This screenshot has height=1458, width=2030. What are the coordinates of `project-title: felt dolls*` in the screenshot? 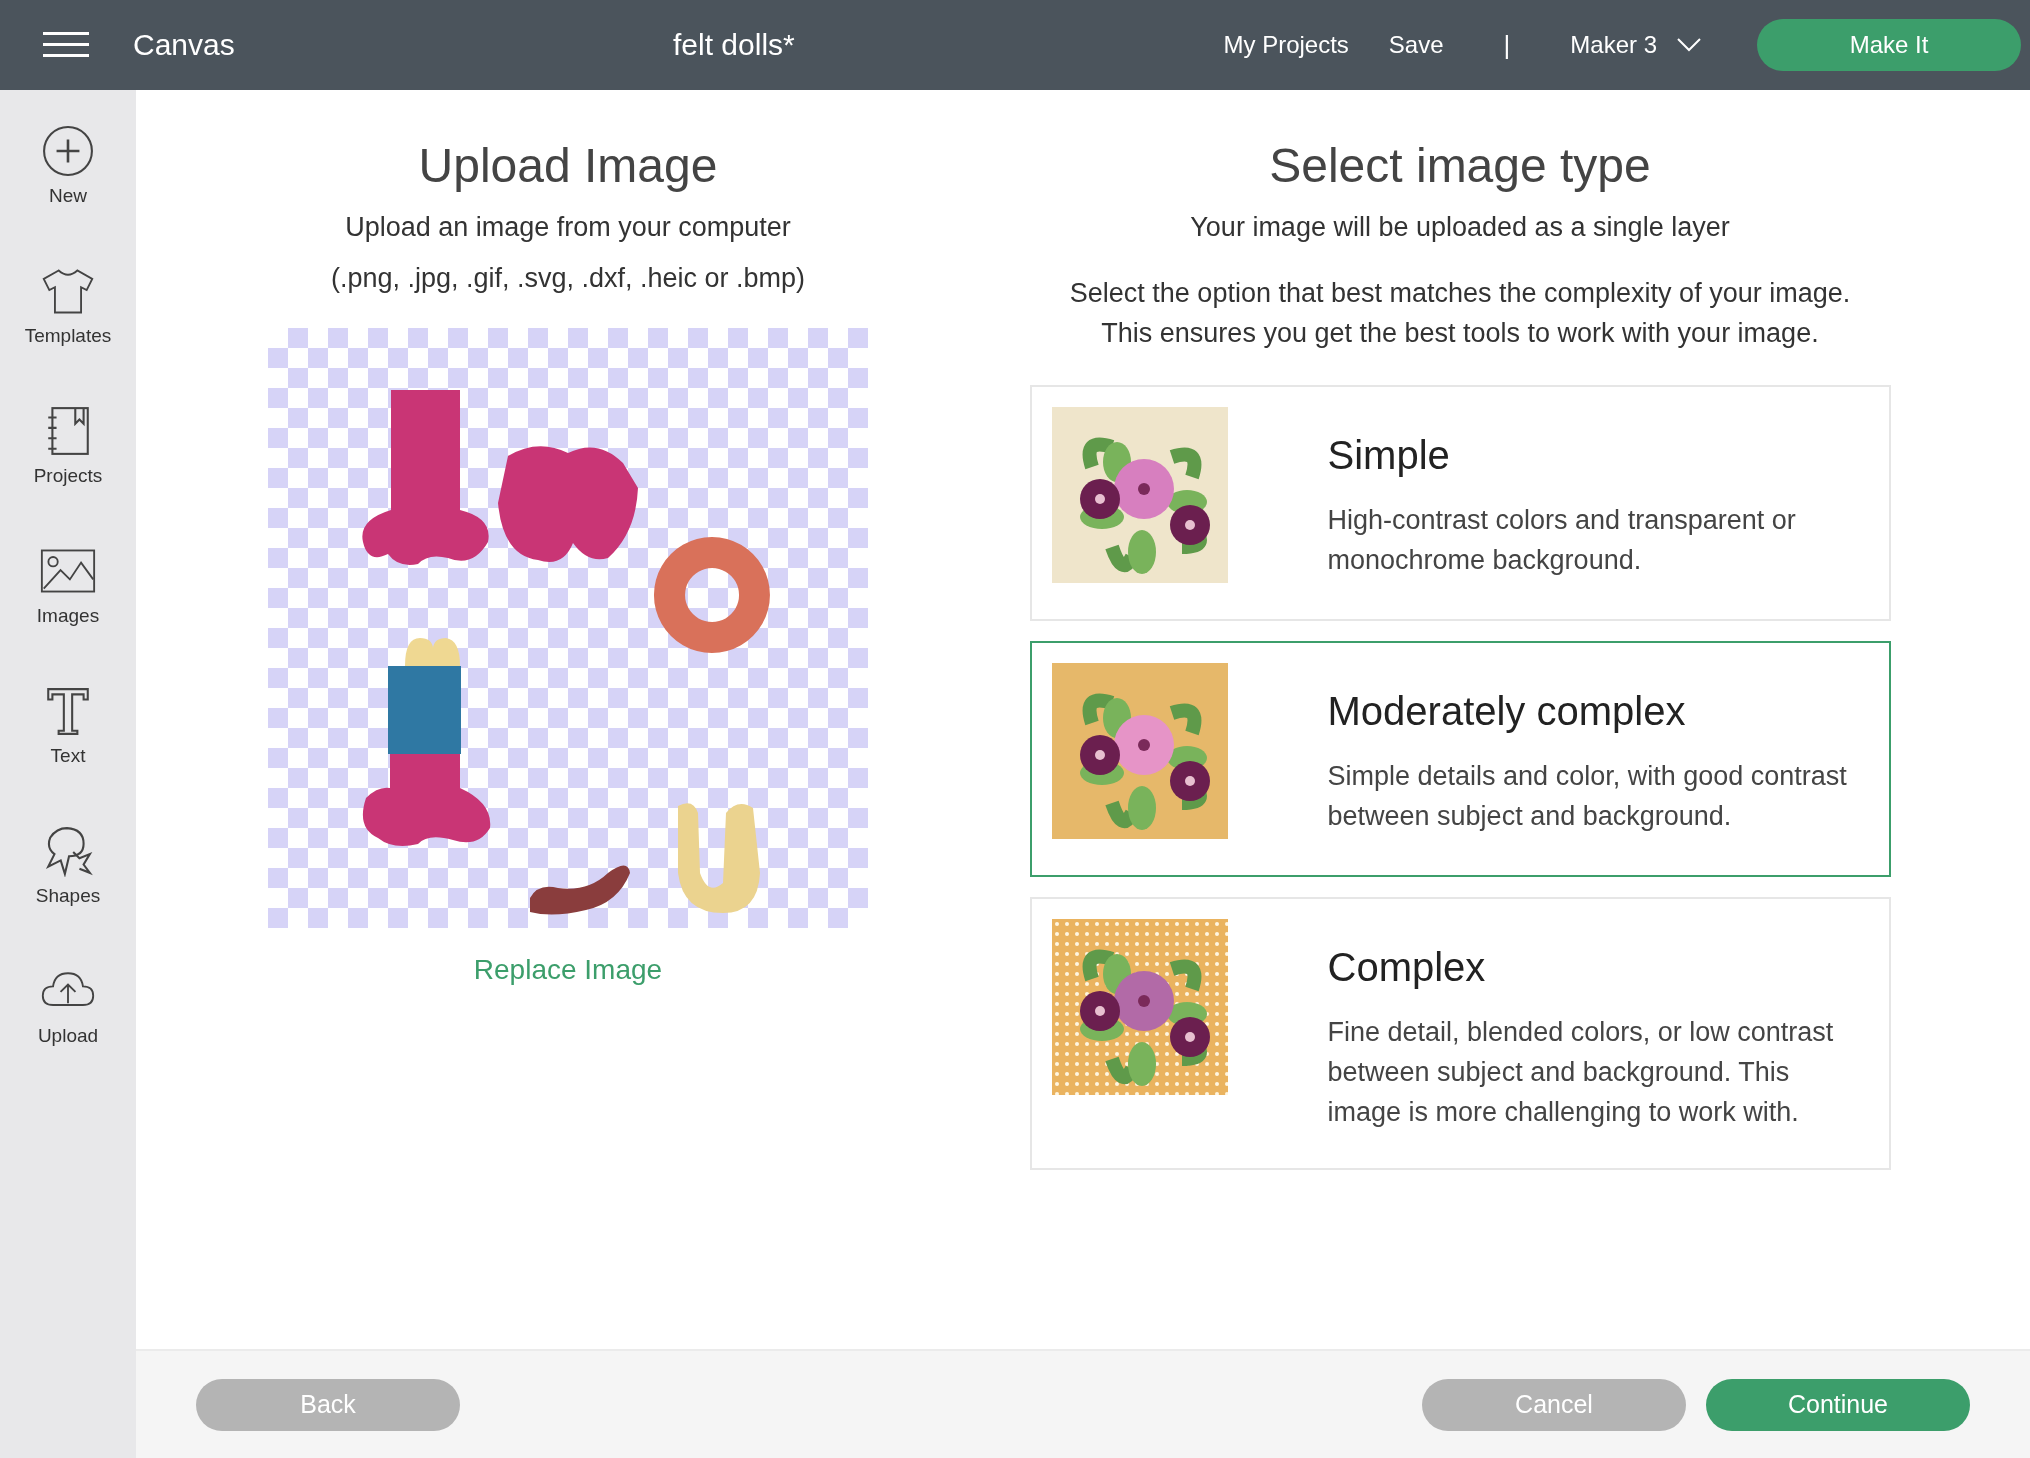 It's located at (734, 45).